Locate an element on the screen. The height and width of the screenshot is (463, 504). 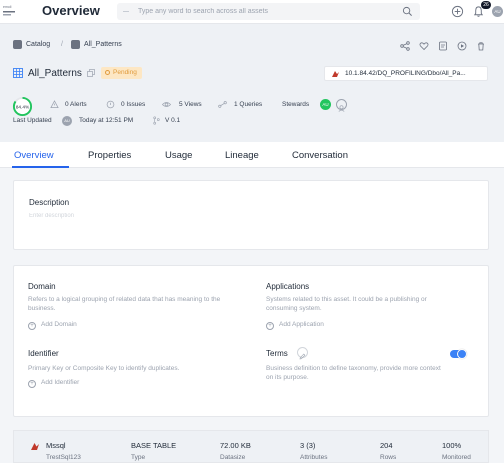
version-label: V 0.1 is located at coordinates (172, 120).